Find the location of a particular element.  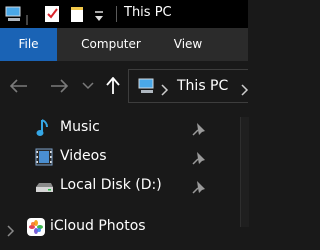

title-separator is located at coordinates (116, 14).